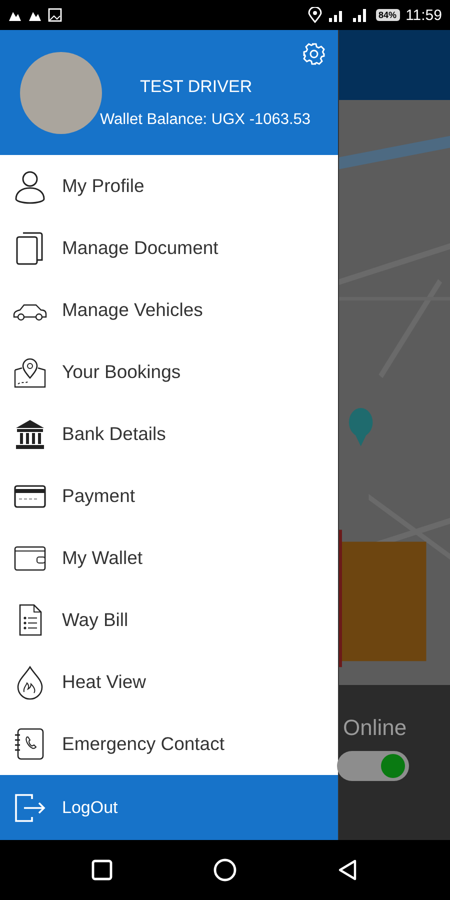 This screenshot has height=900, width=450. What do you see at coordinates (169, 682) in the screenshot?
I see `menu-item: Heat View` at bounding box center [169, 682].